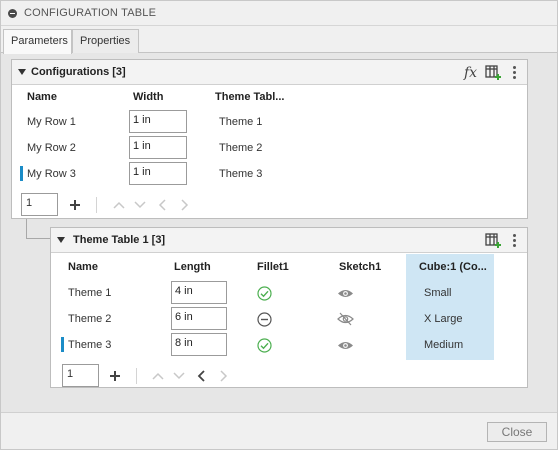 Image resolution: width=558 pixels, height=450 pixels. What do you see at coordinates (345, 320) in the screenshot?
I see `eye-off-icon` at bounding box center [345, 320].